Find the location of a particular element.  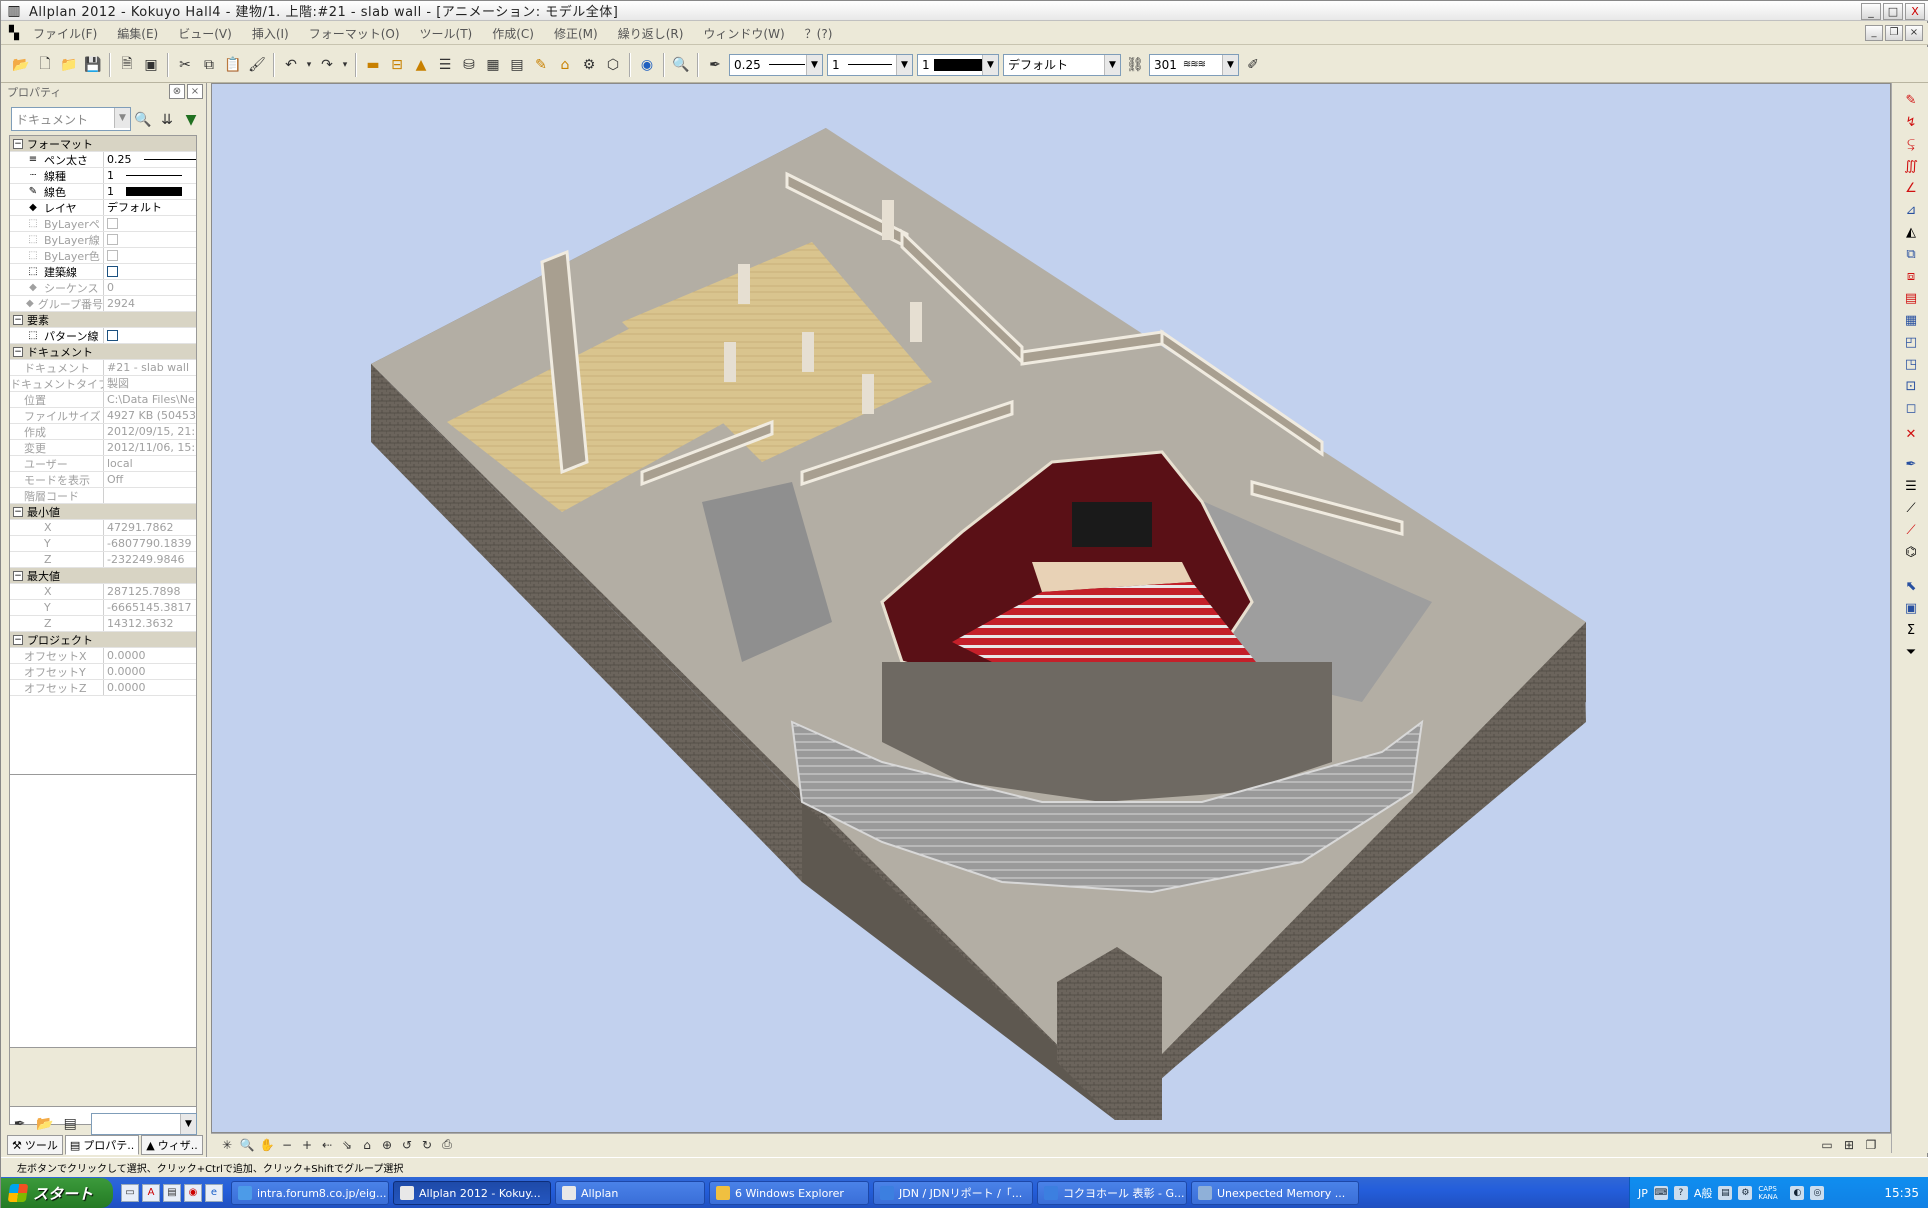

input-method-icon: ⌨ is located at coordinates (1660, 1193).